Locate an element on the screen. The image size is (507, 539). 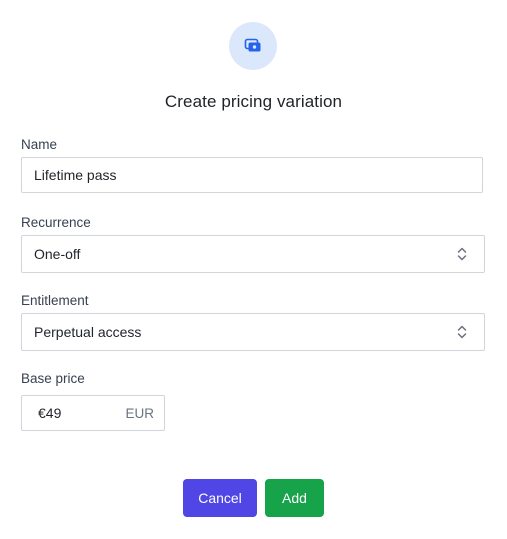
base-price-value: €49 is located at coordinates (50, 413).